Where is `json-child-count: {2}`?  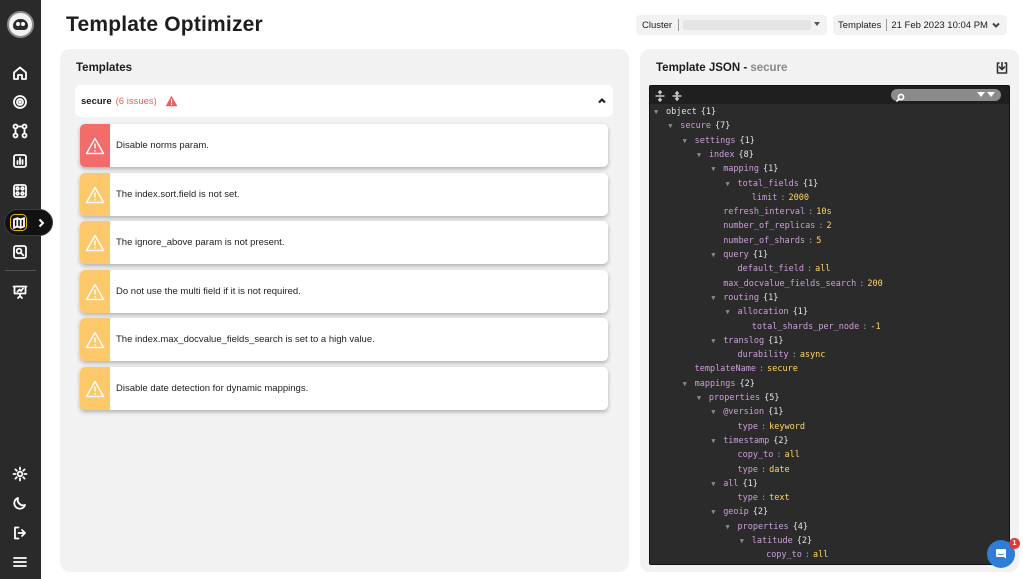
json-child-count: {2} is located at coordinates (747, 383).